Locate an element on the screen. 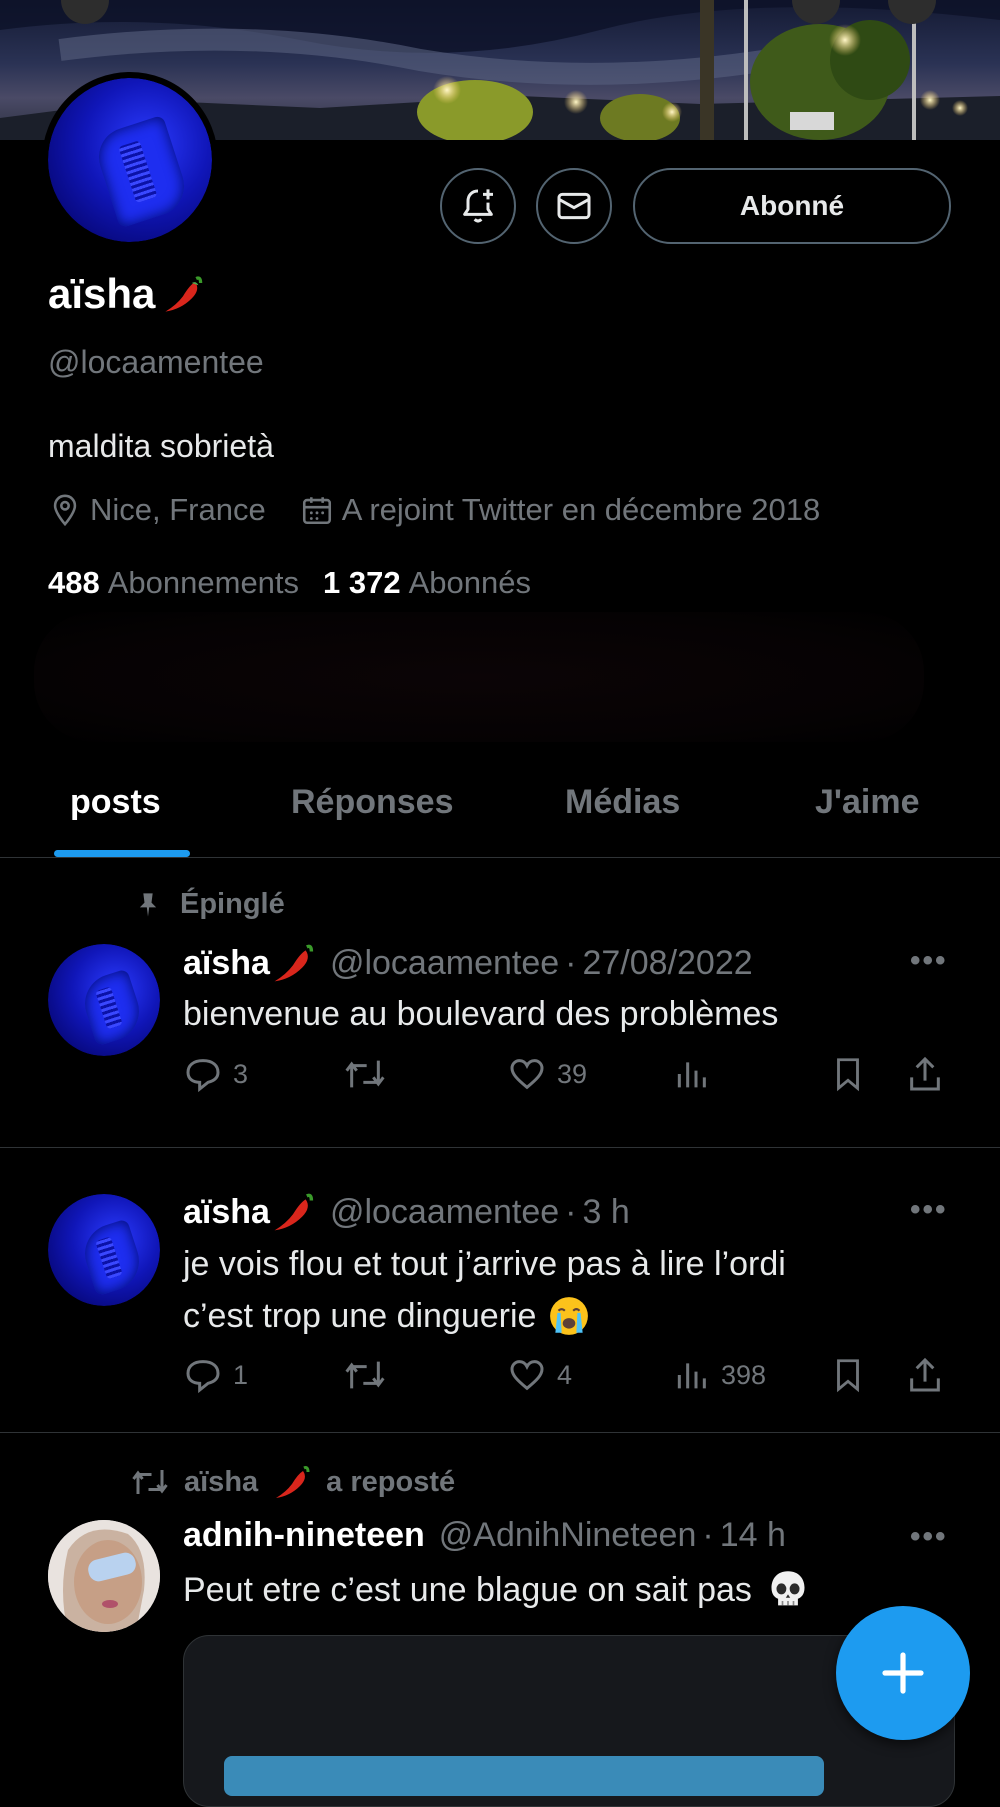 This screenshot has height=1807, width=1000. tab-replies: Réponses is located at coordinates (372, 802).